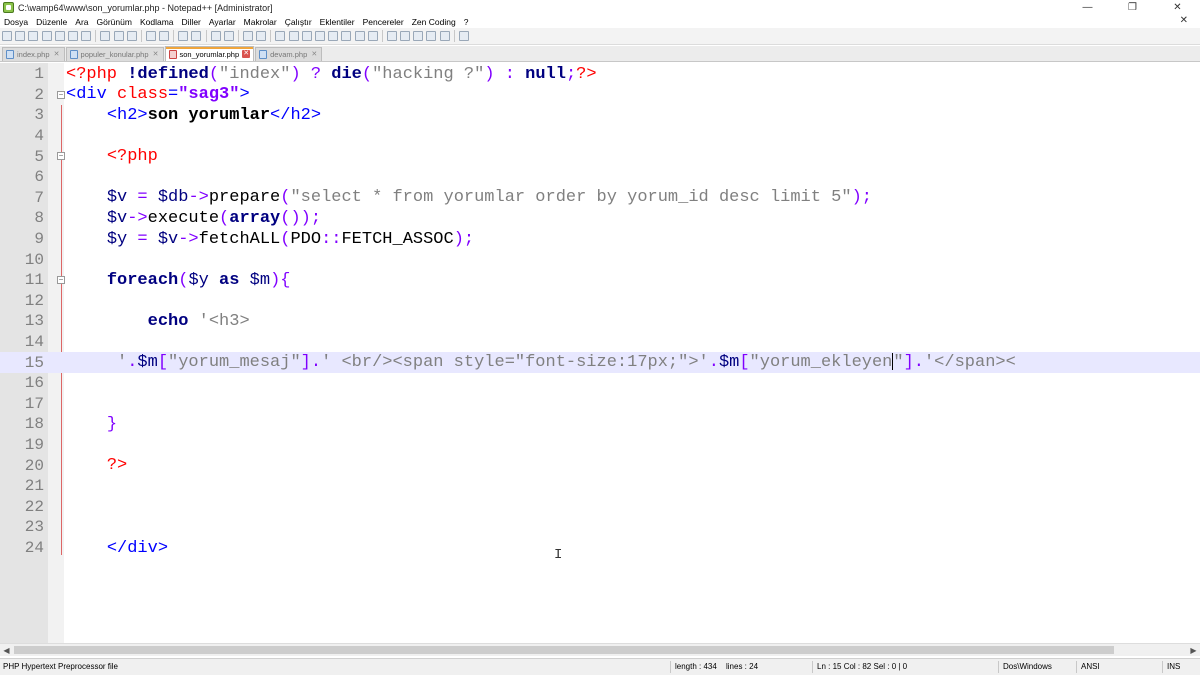  Describe the element at coordinates (222, 22) in the screenshot. I see `menu-ayarlar: Ayarlar` at that location.